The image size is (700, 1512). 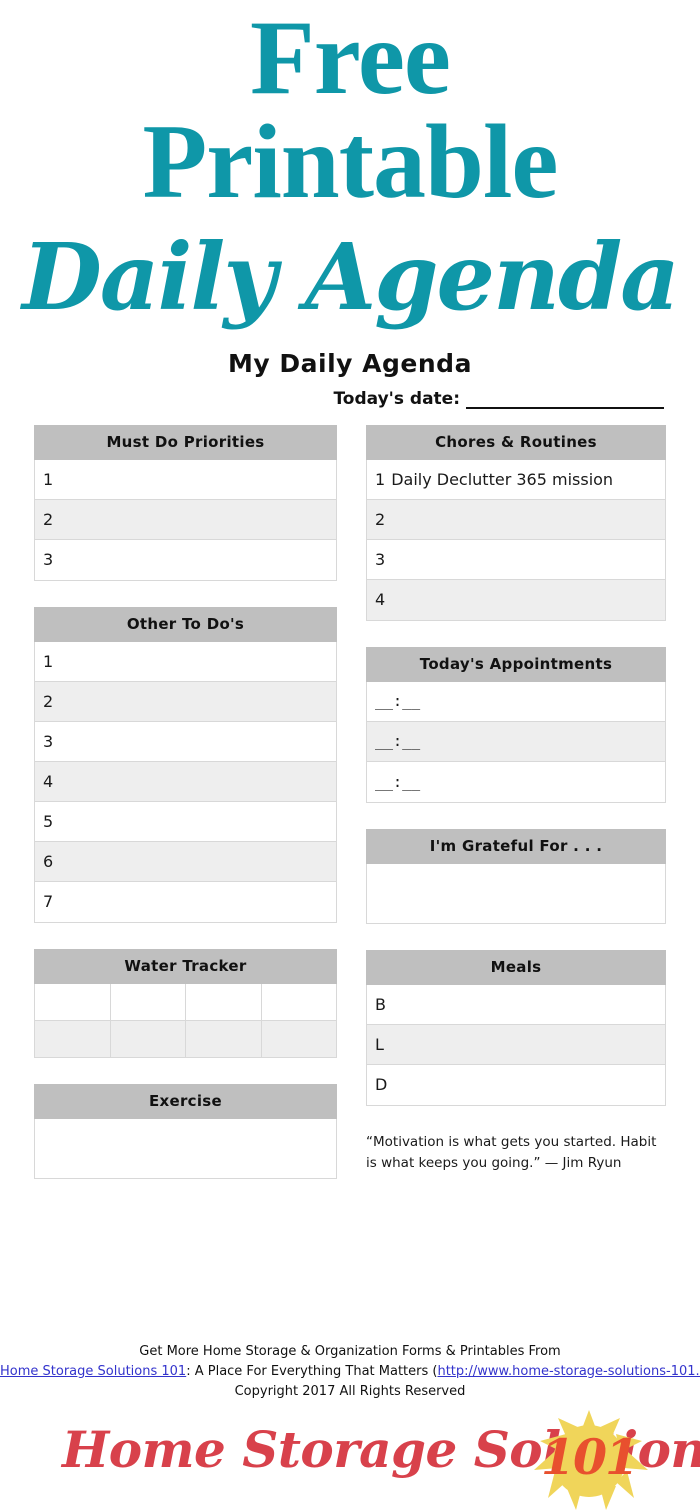 What do you see at coordinates (350, 363) in the screenshot?
I see `page-title: My Daily Agenda` at bounding box center [350, 363].